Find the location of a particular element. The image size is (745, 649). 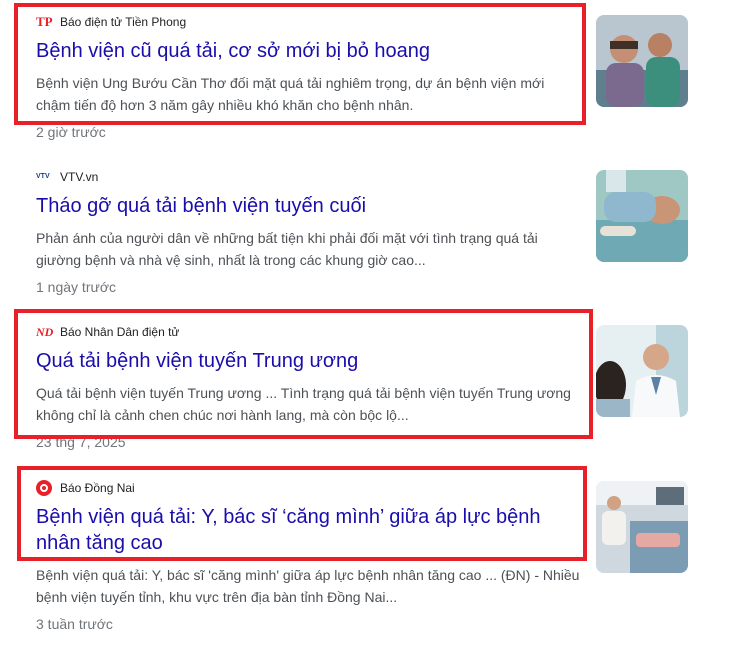

result-timestamp: 2 giờ trước is located at coordinates (71, 132).